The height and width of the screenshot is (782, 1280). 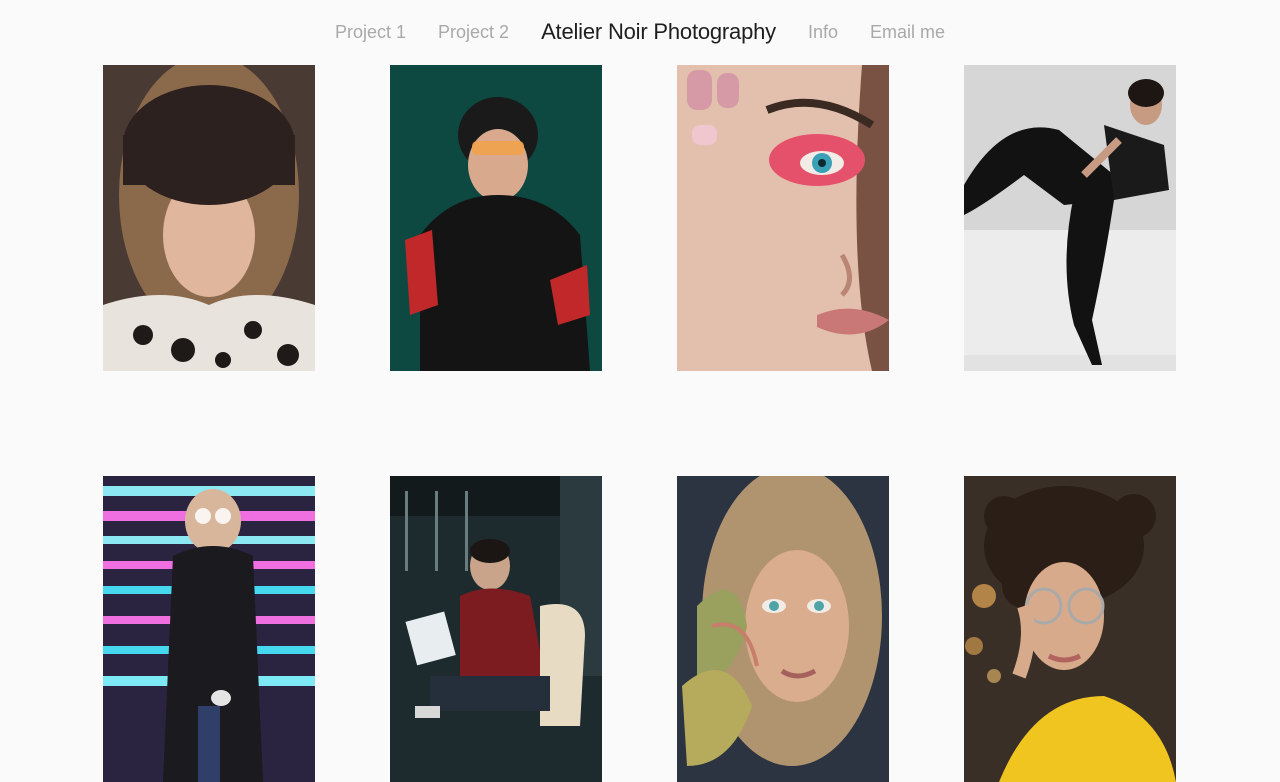 I want to click on nav-link-project-1: Project 1, so click(x=370, y=32).